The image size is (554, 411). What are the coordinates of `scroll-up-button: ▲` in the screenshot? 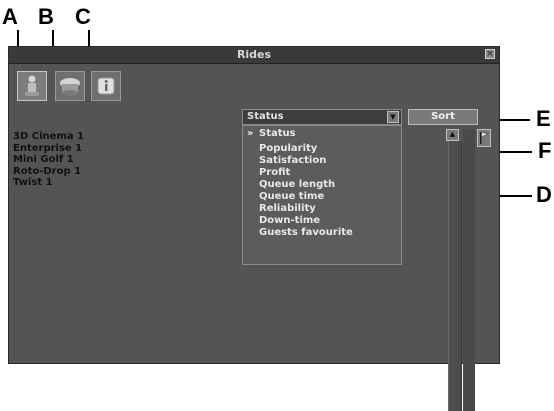 It's located at (452, 135).